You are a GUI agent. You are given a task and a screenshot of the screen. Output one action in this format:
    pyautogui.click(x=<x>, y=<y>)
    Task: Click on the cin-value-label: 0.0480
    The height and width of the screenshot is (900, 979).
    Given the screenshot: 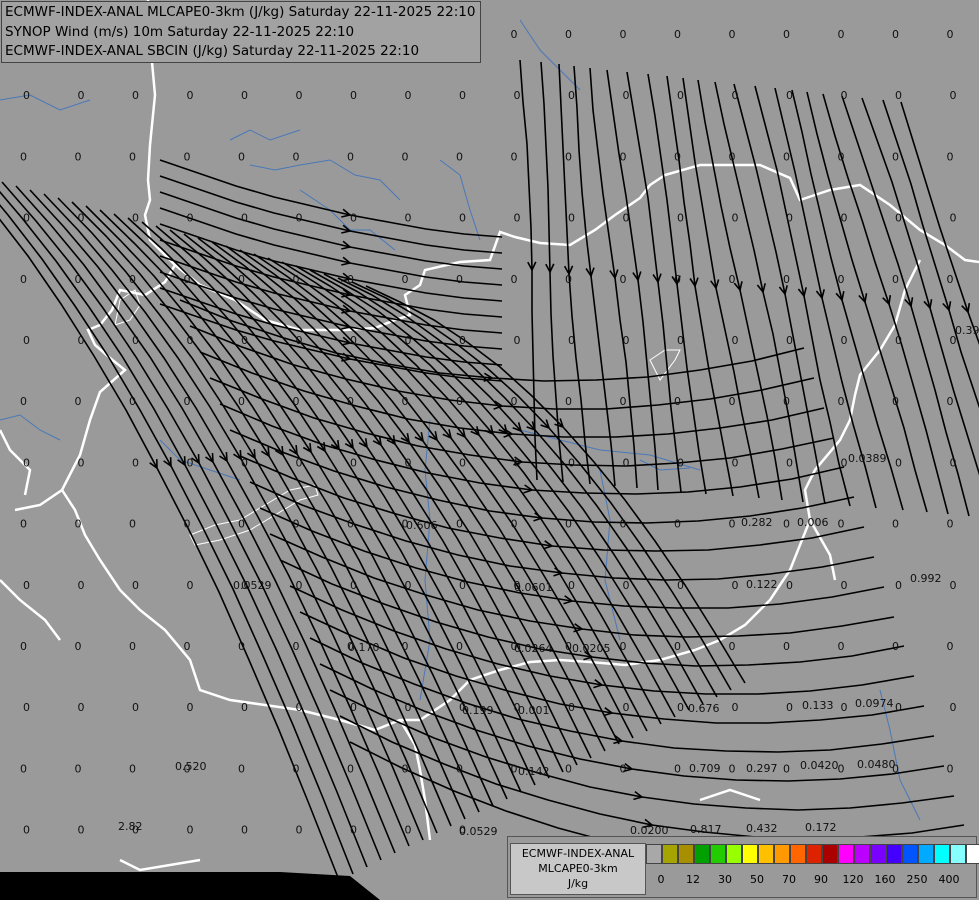 What is the action you would take?
    pyautogui.click(x=876, y=764)
    